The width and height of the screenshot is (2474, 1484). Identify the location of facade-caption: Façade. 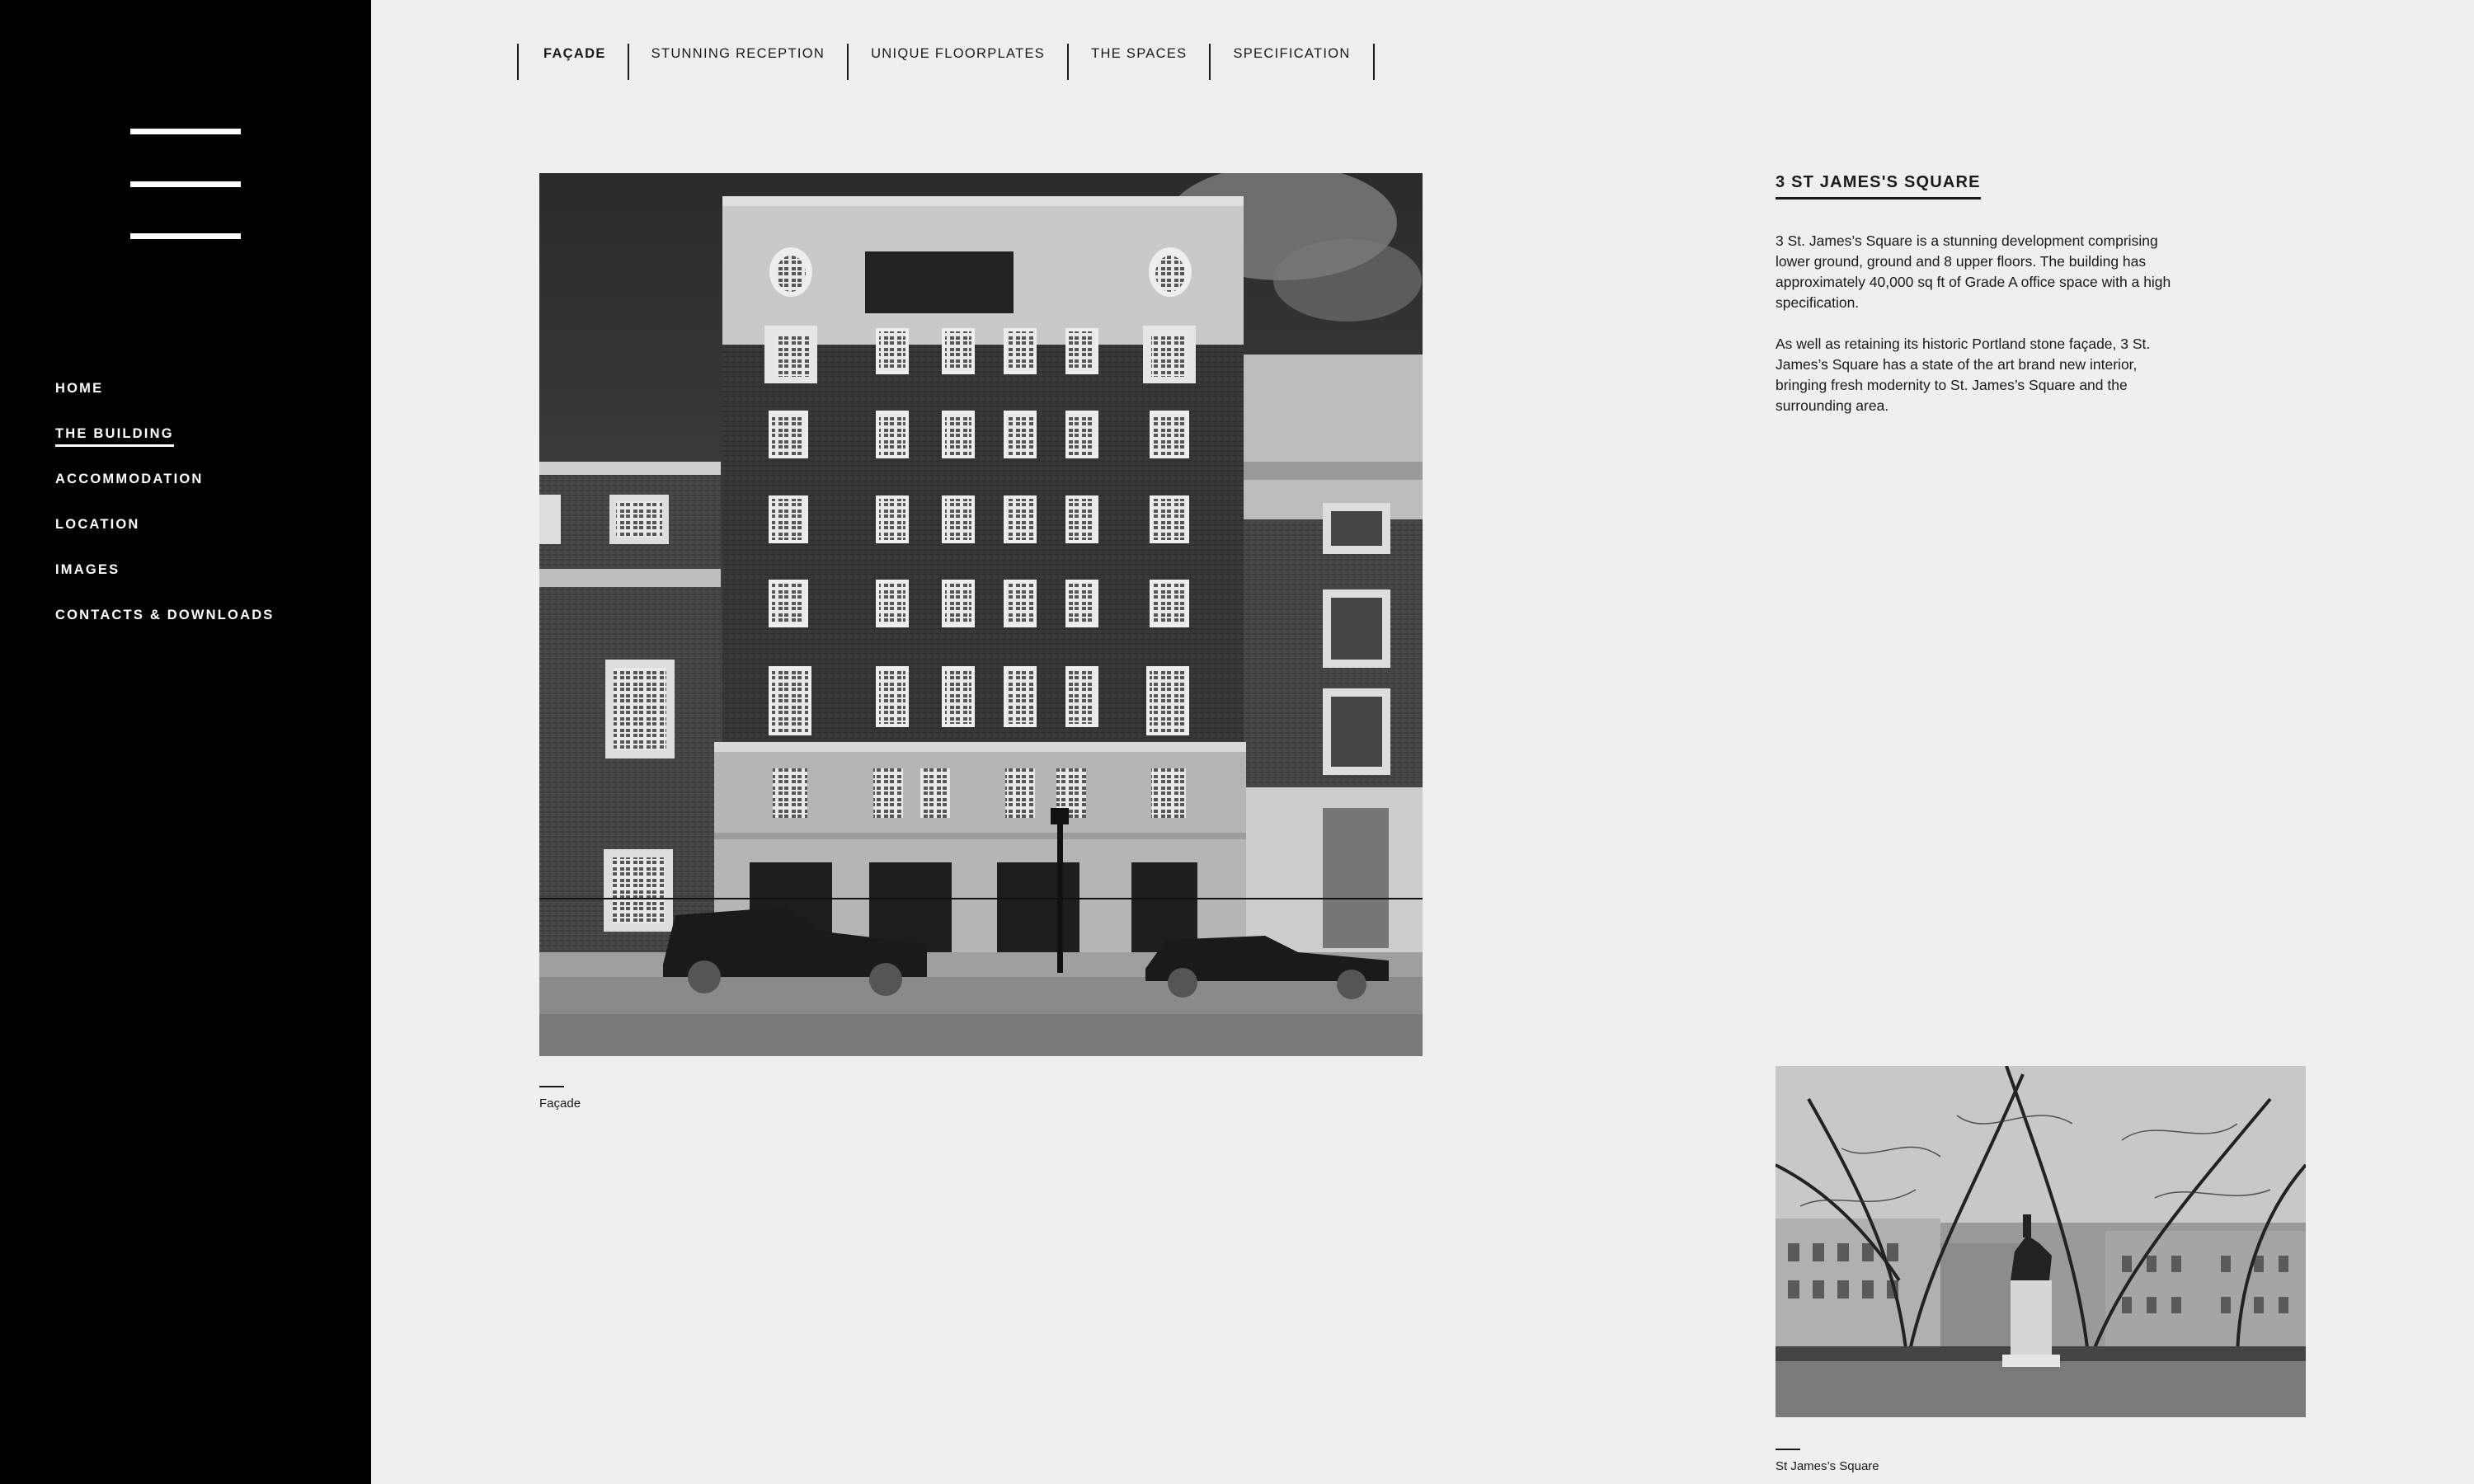
(560, 1104).